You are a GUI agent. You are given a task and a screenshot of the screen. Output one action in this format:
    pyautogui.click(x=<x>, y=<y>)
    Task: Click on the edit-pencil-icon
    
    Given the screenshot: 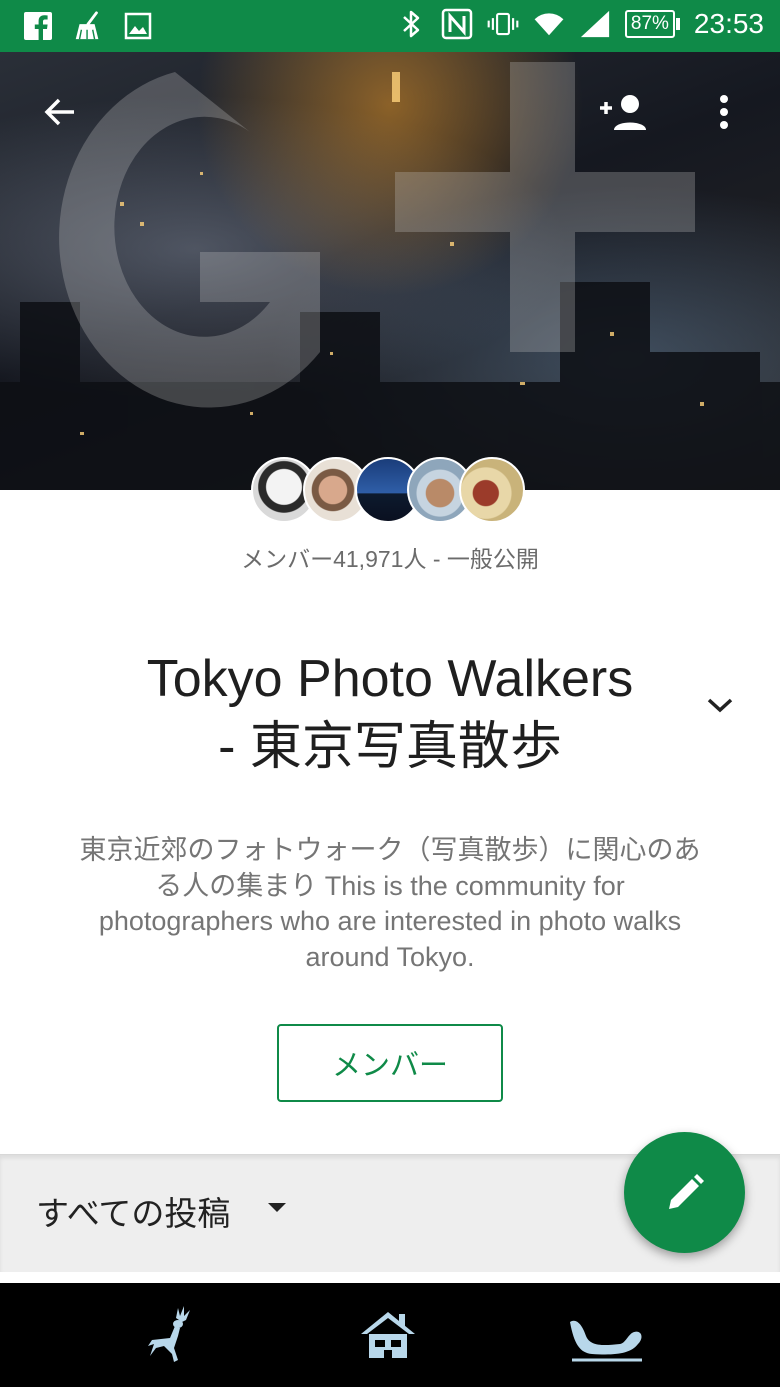 What is the action you would take?
    pyautogui.click(x=686, y=1191)
    